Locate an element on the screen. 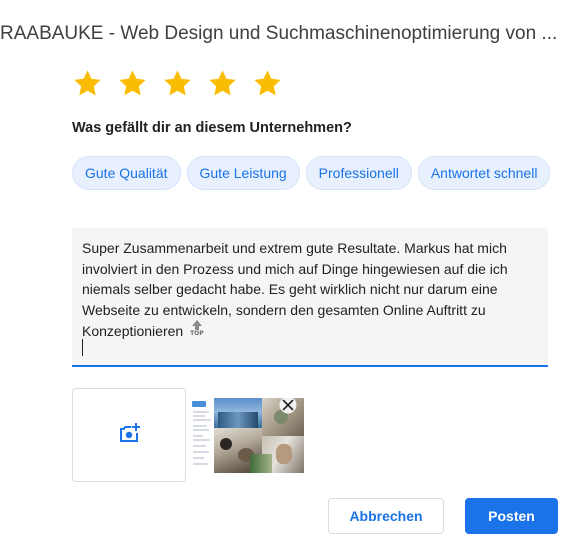 The height and width of the screenshot is (547, 579). top-icon-label: TOP is located at coordinates (197, 333).